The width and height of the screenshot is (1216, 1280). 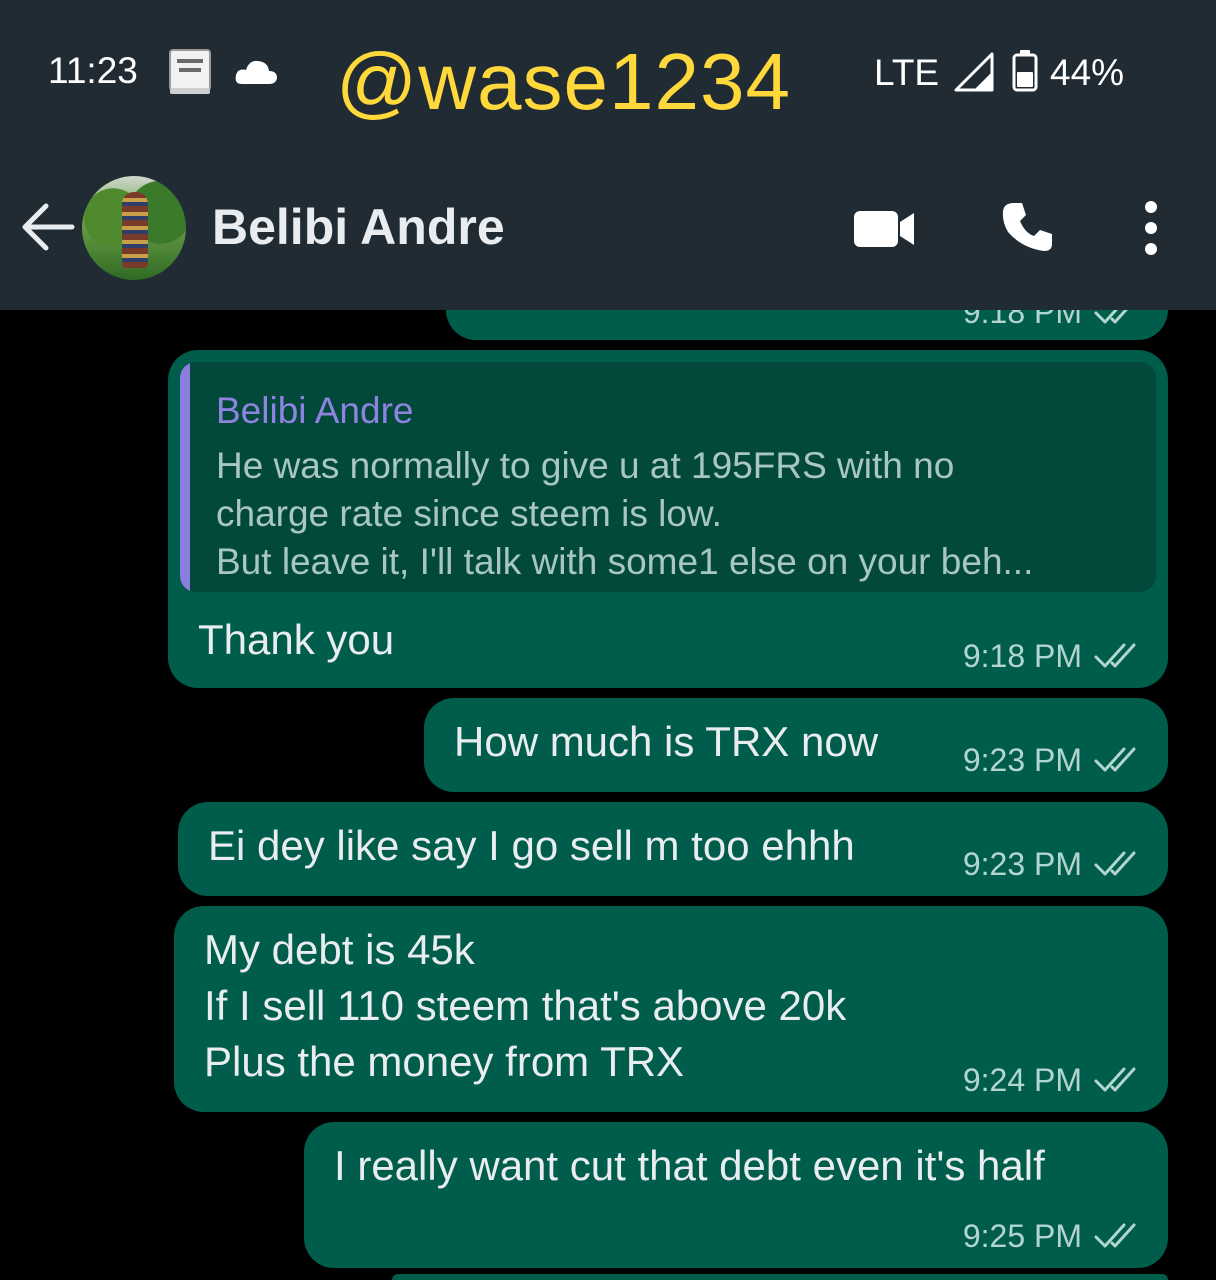 What do you see at coordinates (93, 70) in the screenshot?
I see `status-time: 11:23` at bounding box center [93, 70].